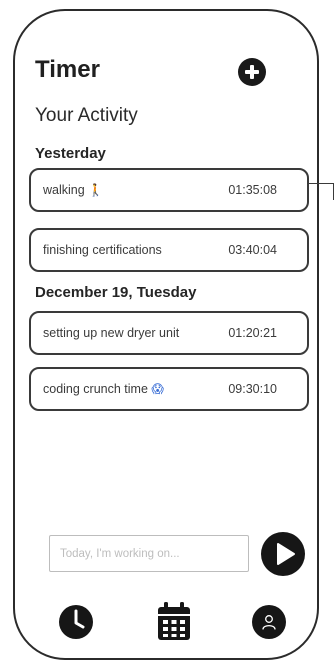 Image resolution: width=334 pixels, height=669 pixels. I want to click on activity-entry-time: 01:35:08, so click(252, 190).